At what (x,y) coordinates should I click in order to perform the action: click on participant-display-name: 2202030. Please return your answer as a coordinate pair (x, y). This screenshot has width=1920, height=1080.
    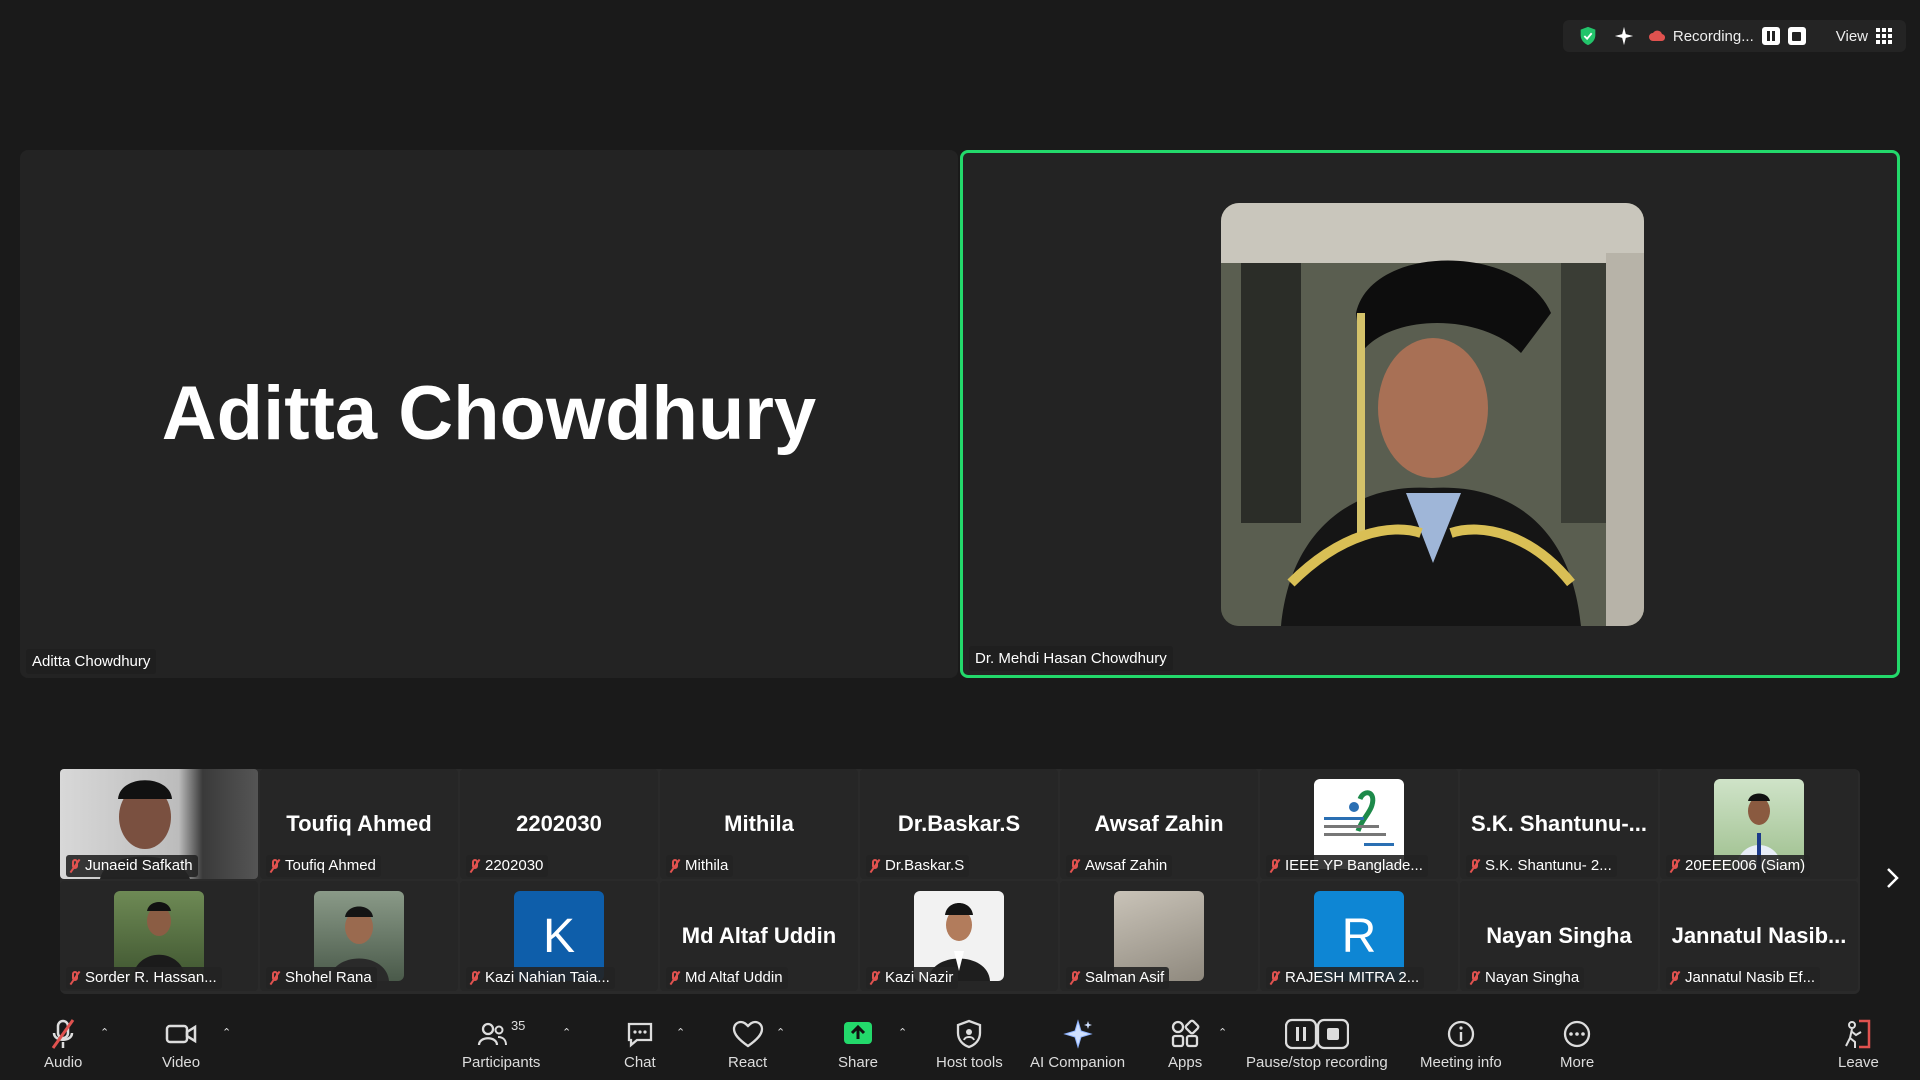
    Looking at the image, I should click on (559, 823).